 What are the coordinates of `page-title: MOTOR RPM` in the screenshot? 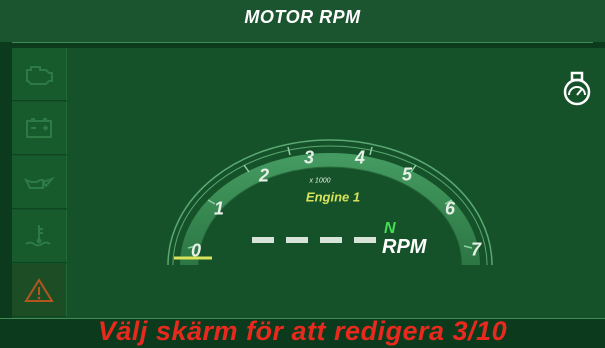 It's located at (302, 17).